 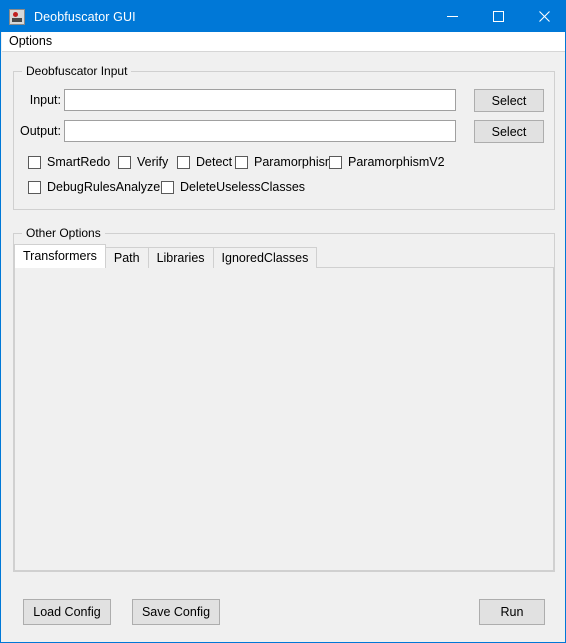 I want to click on load-config-button: Load Config, so click(x=67, y=612).